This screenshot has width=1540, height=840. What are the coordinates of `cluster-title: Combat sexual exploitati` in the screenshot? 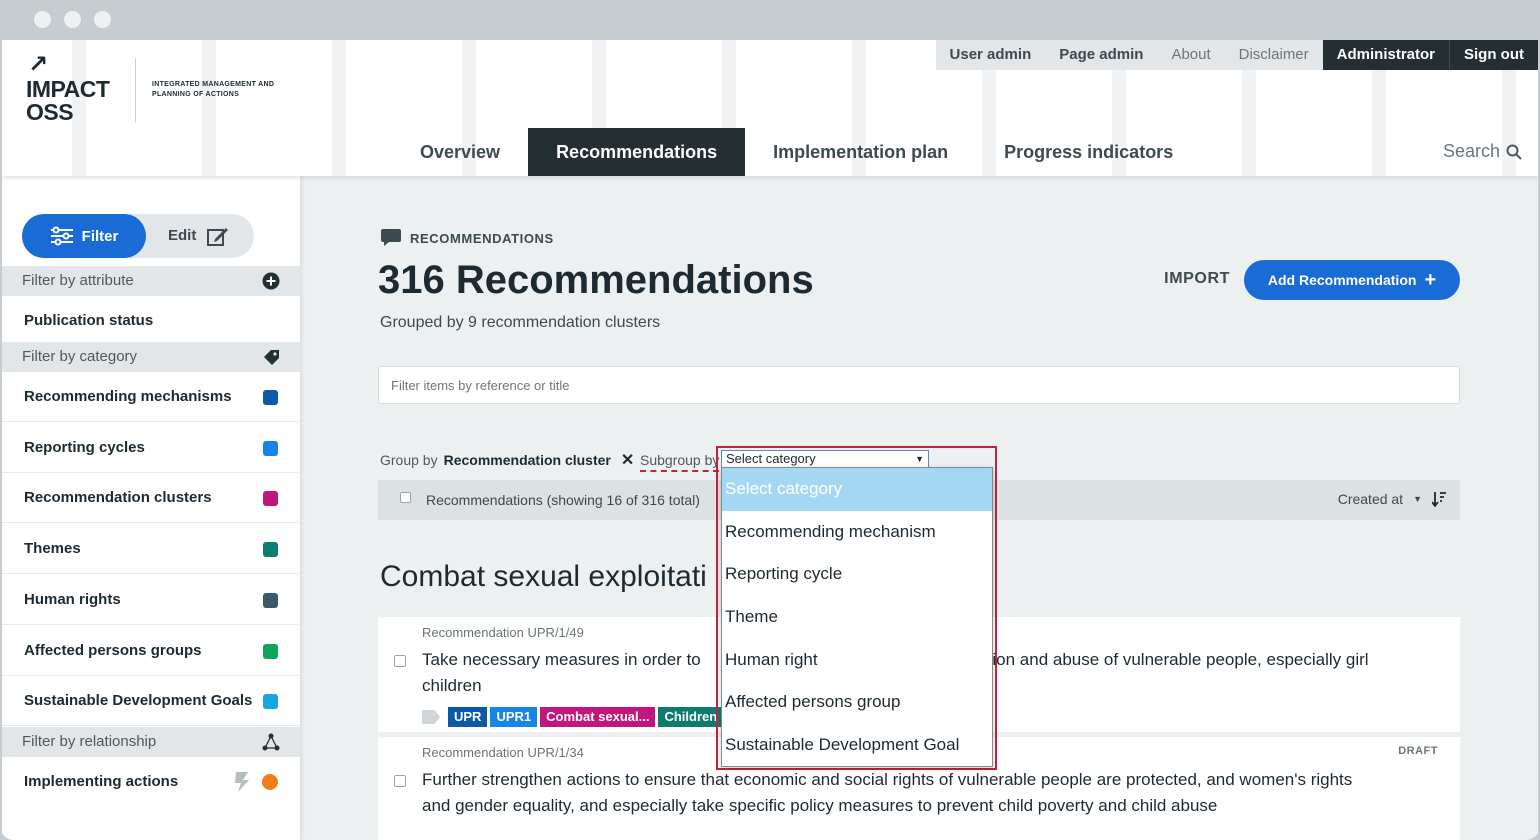 It's located at (543, 576).